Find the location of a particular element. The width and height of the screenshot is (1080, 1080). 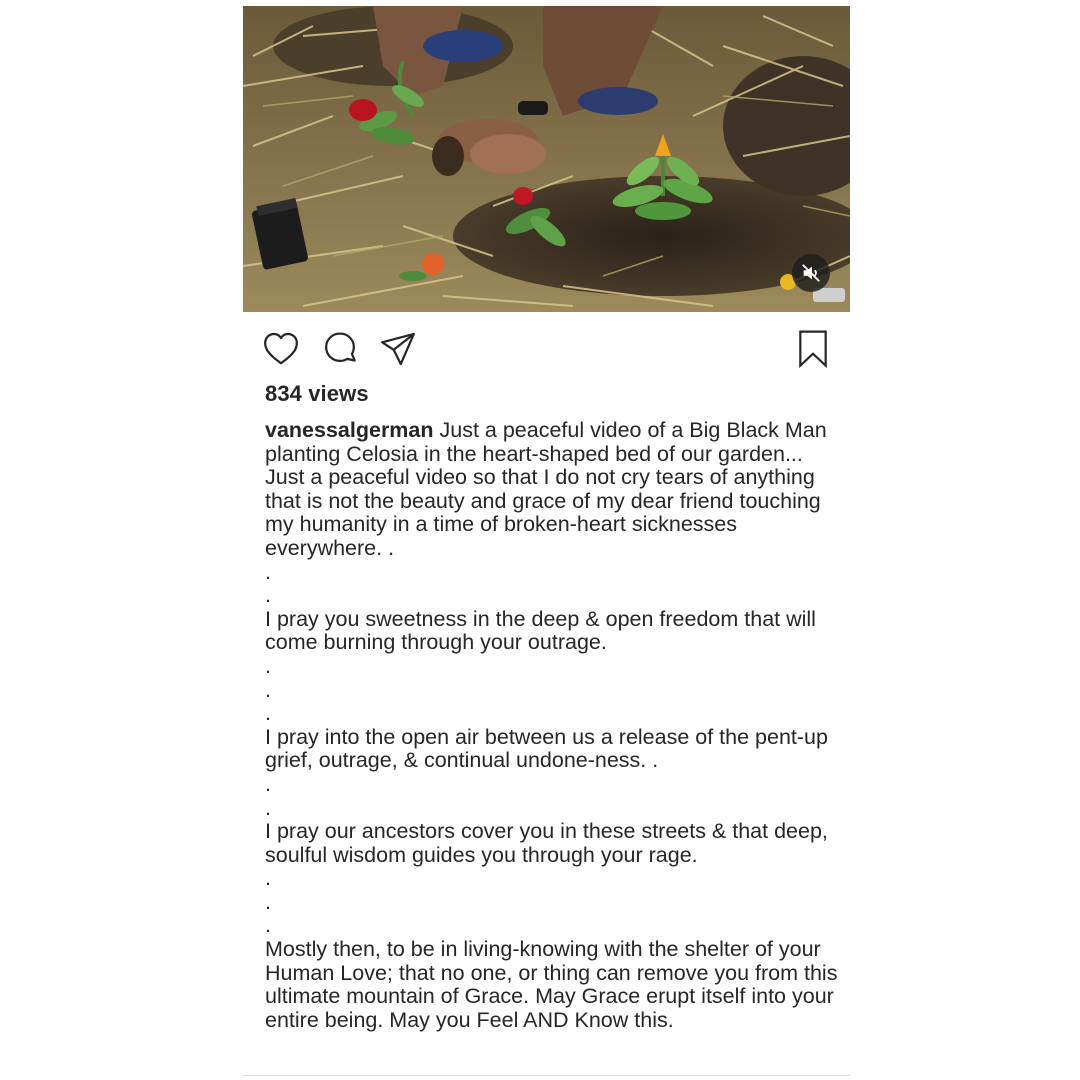

view-count: 834 views is located at coordinates (317, 394).